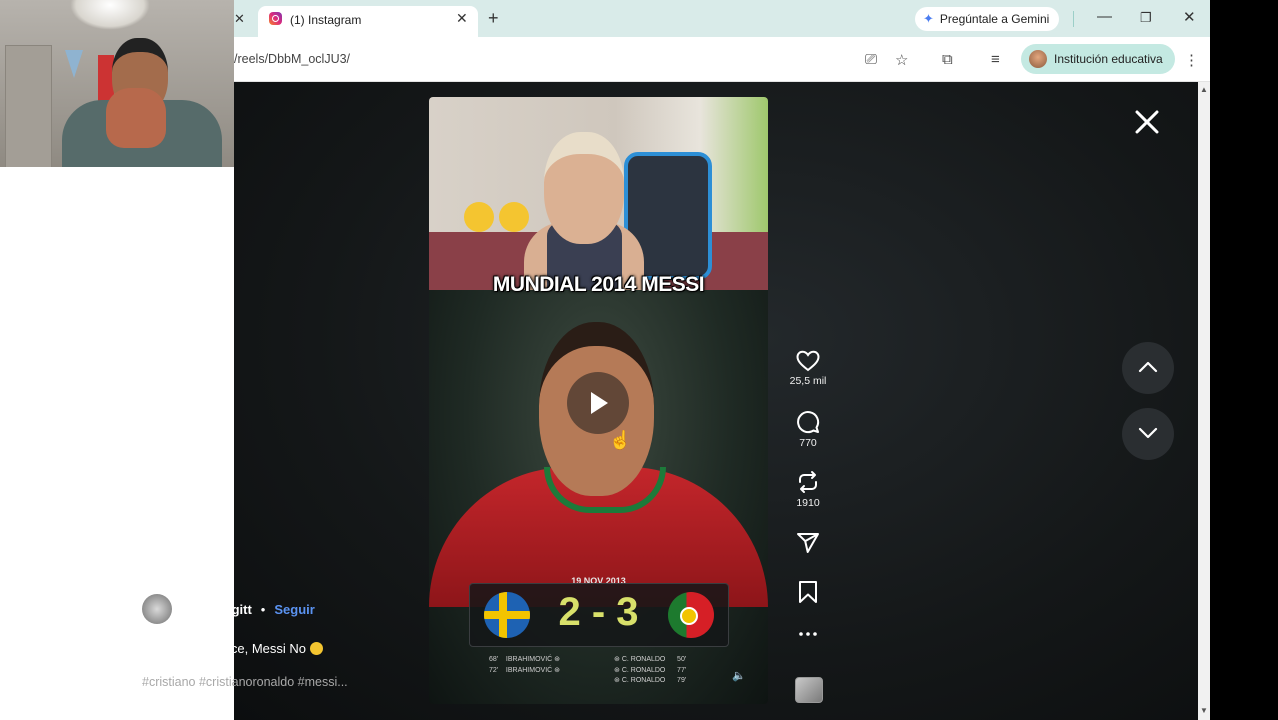  I want to click on scrollbar: ▲ ▼, so click(1204, 401).